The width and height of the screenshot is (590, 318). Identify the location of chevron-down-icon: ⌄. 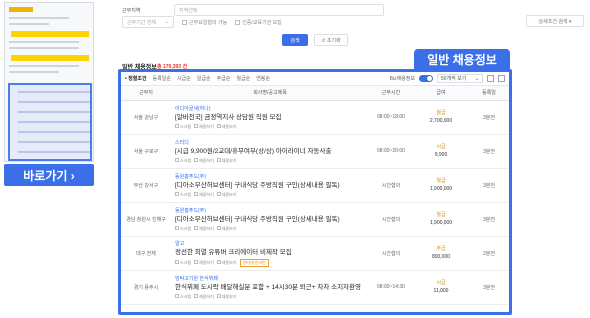
(476, 78).